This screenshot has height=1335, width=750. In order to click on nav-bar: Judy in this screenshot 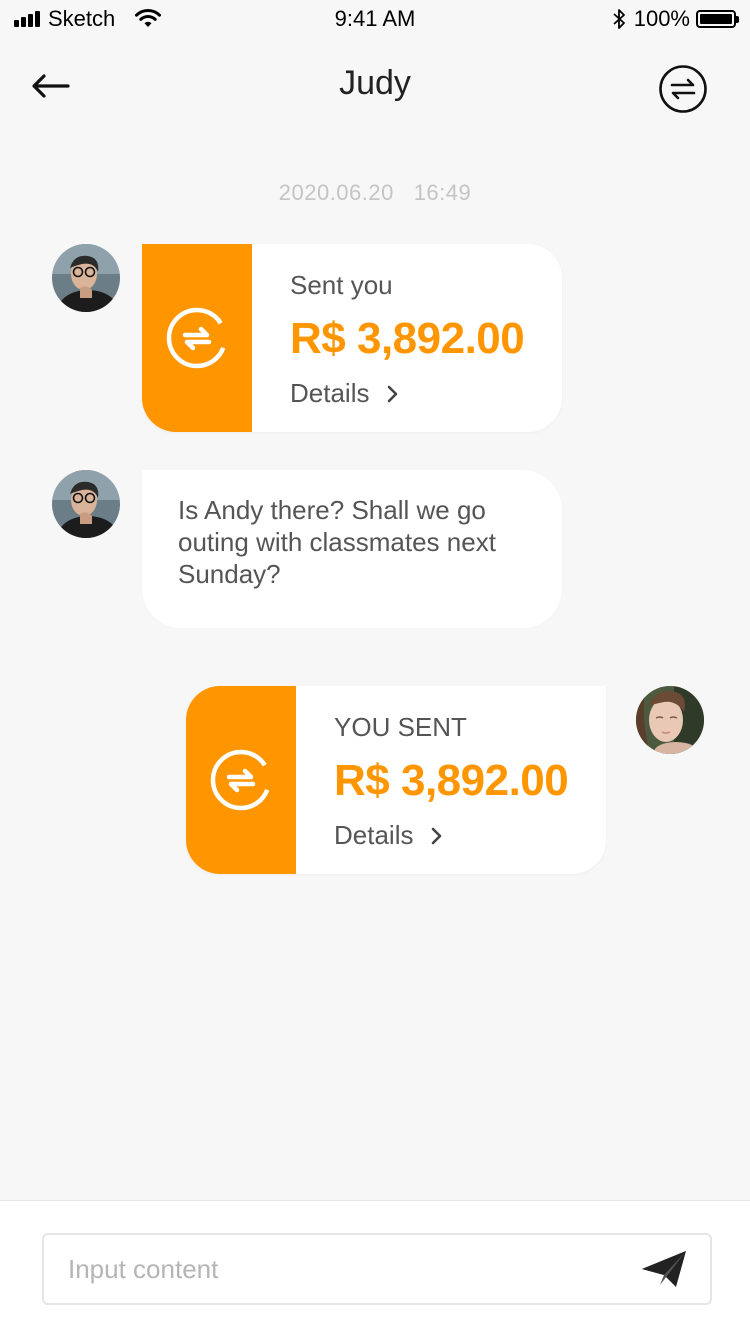, I will do `click(375, 86)`.